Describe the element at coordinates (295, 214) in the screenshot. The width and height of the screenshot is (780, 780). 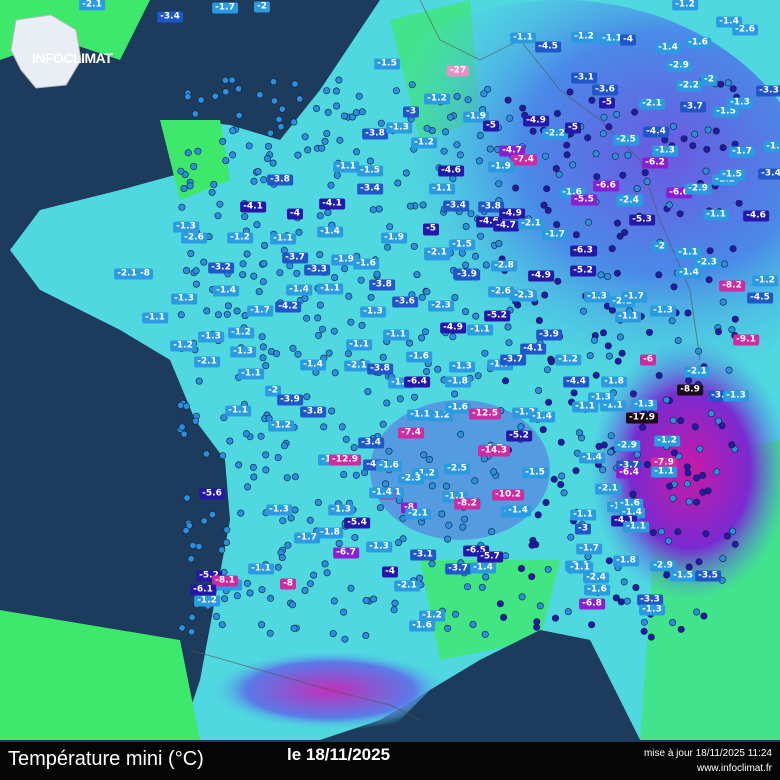
I see `station-label: -4` at that location.